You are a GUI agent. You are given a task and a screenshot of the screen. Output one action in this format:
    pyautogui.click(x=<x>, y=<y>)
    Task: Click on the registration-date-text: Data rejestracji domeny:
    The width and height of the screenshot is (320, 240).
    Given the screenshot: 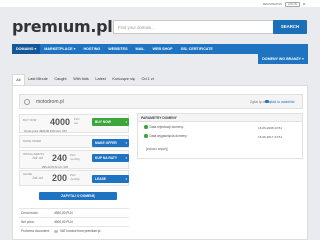 What is the action you would take?
    pyautogui.click(x=166, y=127)
    